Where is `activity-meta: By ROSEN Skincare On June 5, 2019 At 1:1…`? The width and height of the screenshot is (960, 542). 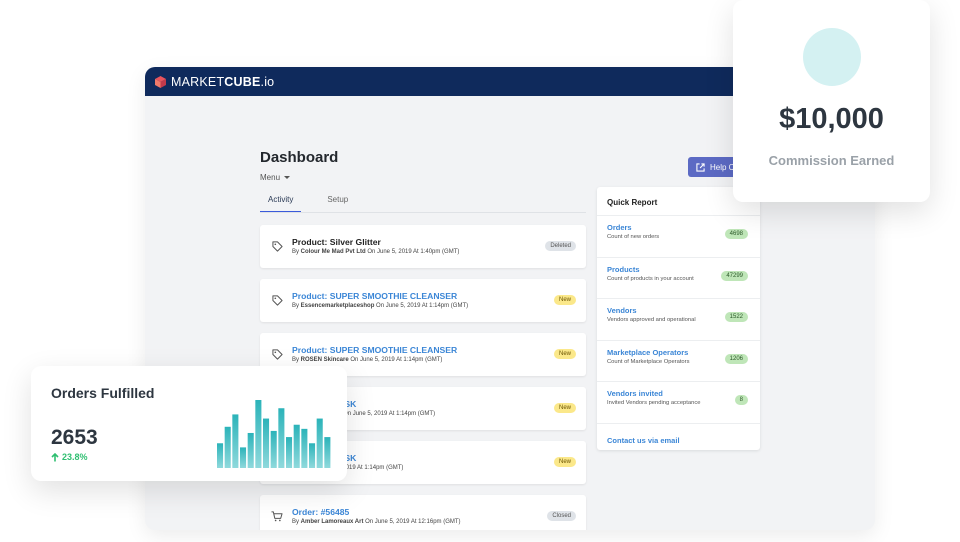
activity-meta: By ROSEN Skincare On June 5, 2019 At 1:1… is located at coordinates (367, 360).